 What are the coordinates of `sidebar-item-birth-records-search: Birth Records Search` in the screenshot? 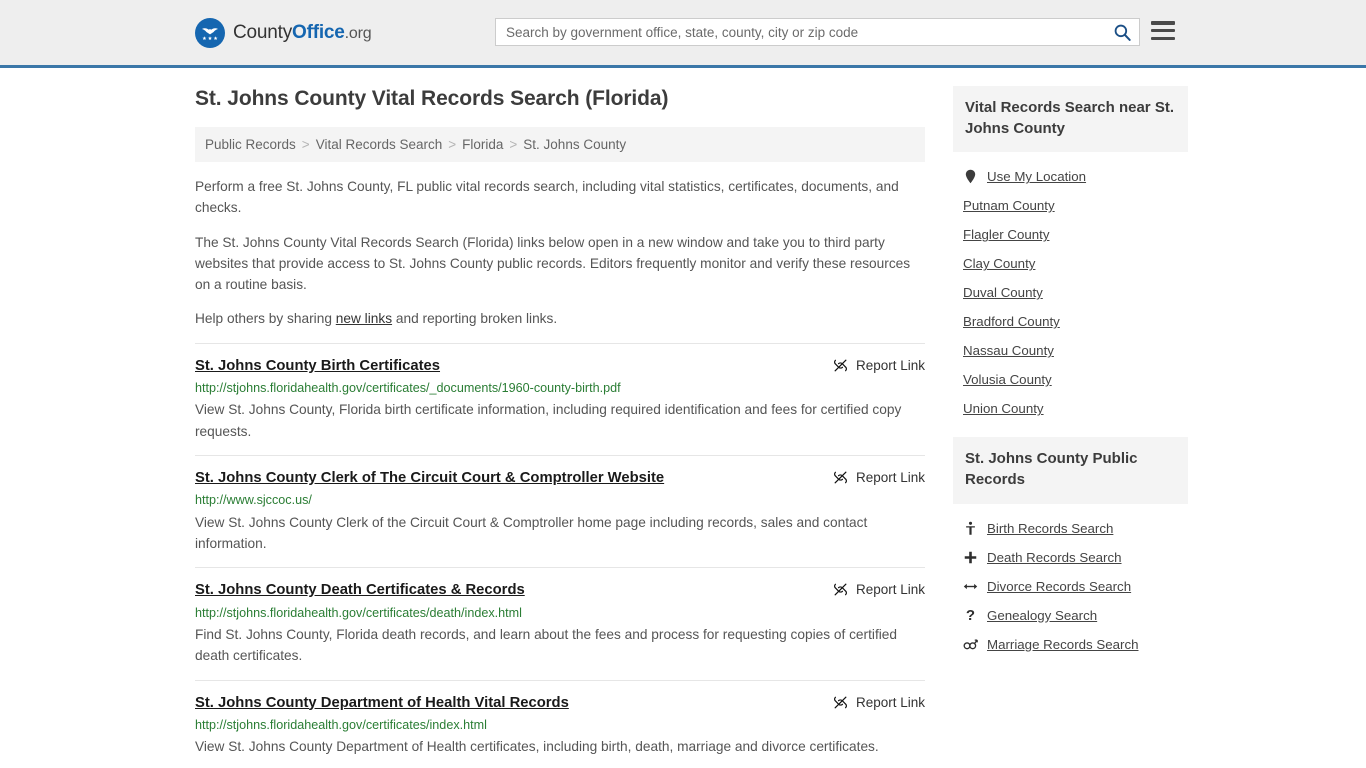 It's located at (1070, 528).